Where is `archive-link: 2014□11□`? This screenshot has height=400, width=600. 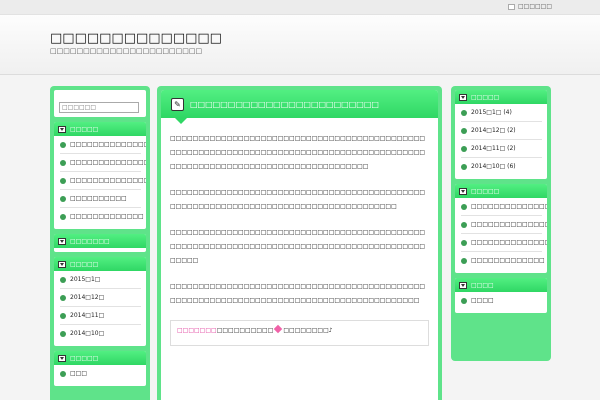
archive-link: 2014□11□ is located at coordinates (100, 318).